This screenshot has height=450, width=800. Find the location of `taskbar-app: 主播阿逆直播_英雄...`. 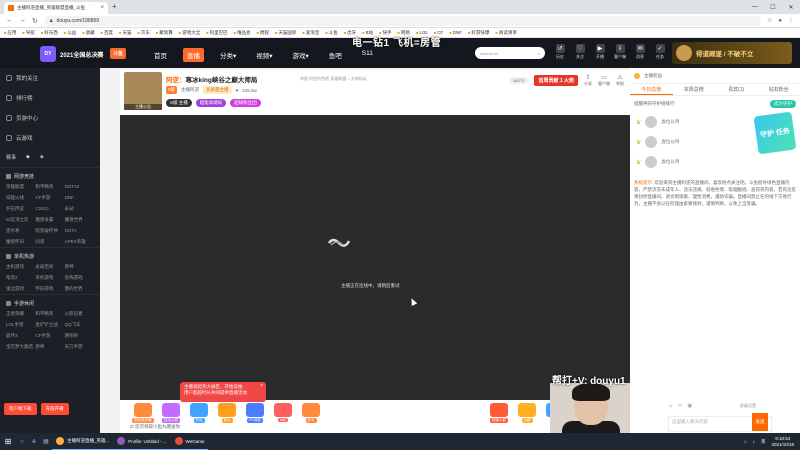

taskbar-app: 主播阿逆直播_英雄... is located at coordinates (83, 441).